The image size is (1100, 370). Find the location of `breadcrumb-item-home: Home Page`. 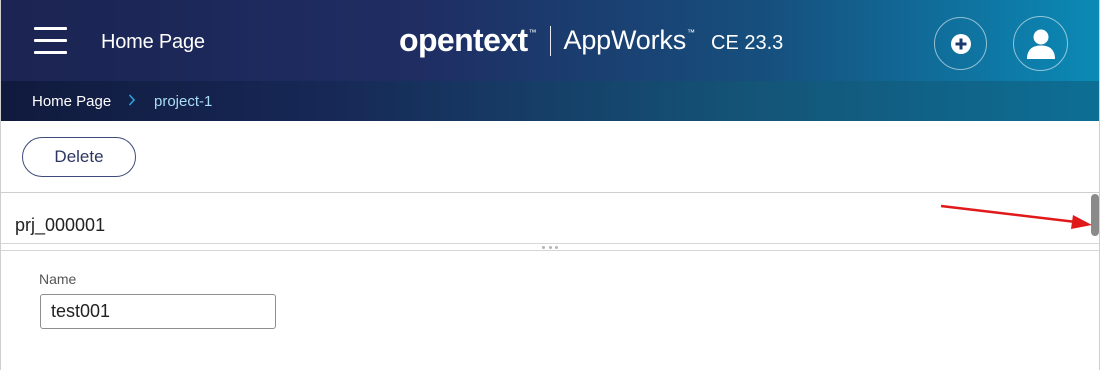

breadcrumb-item-home: Home Page is located at coordinates (71, 101).